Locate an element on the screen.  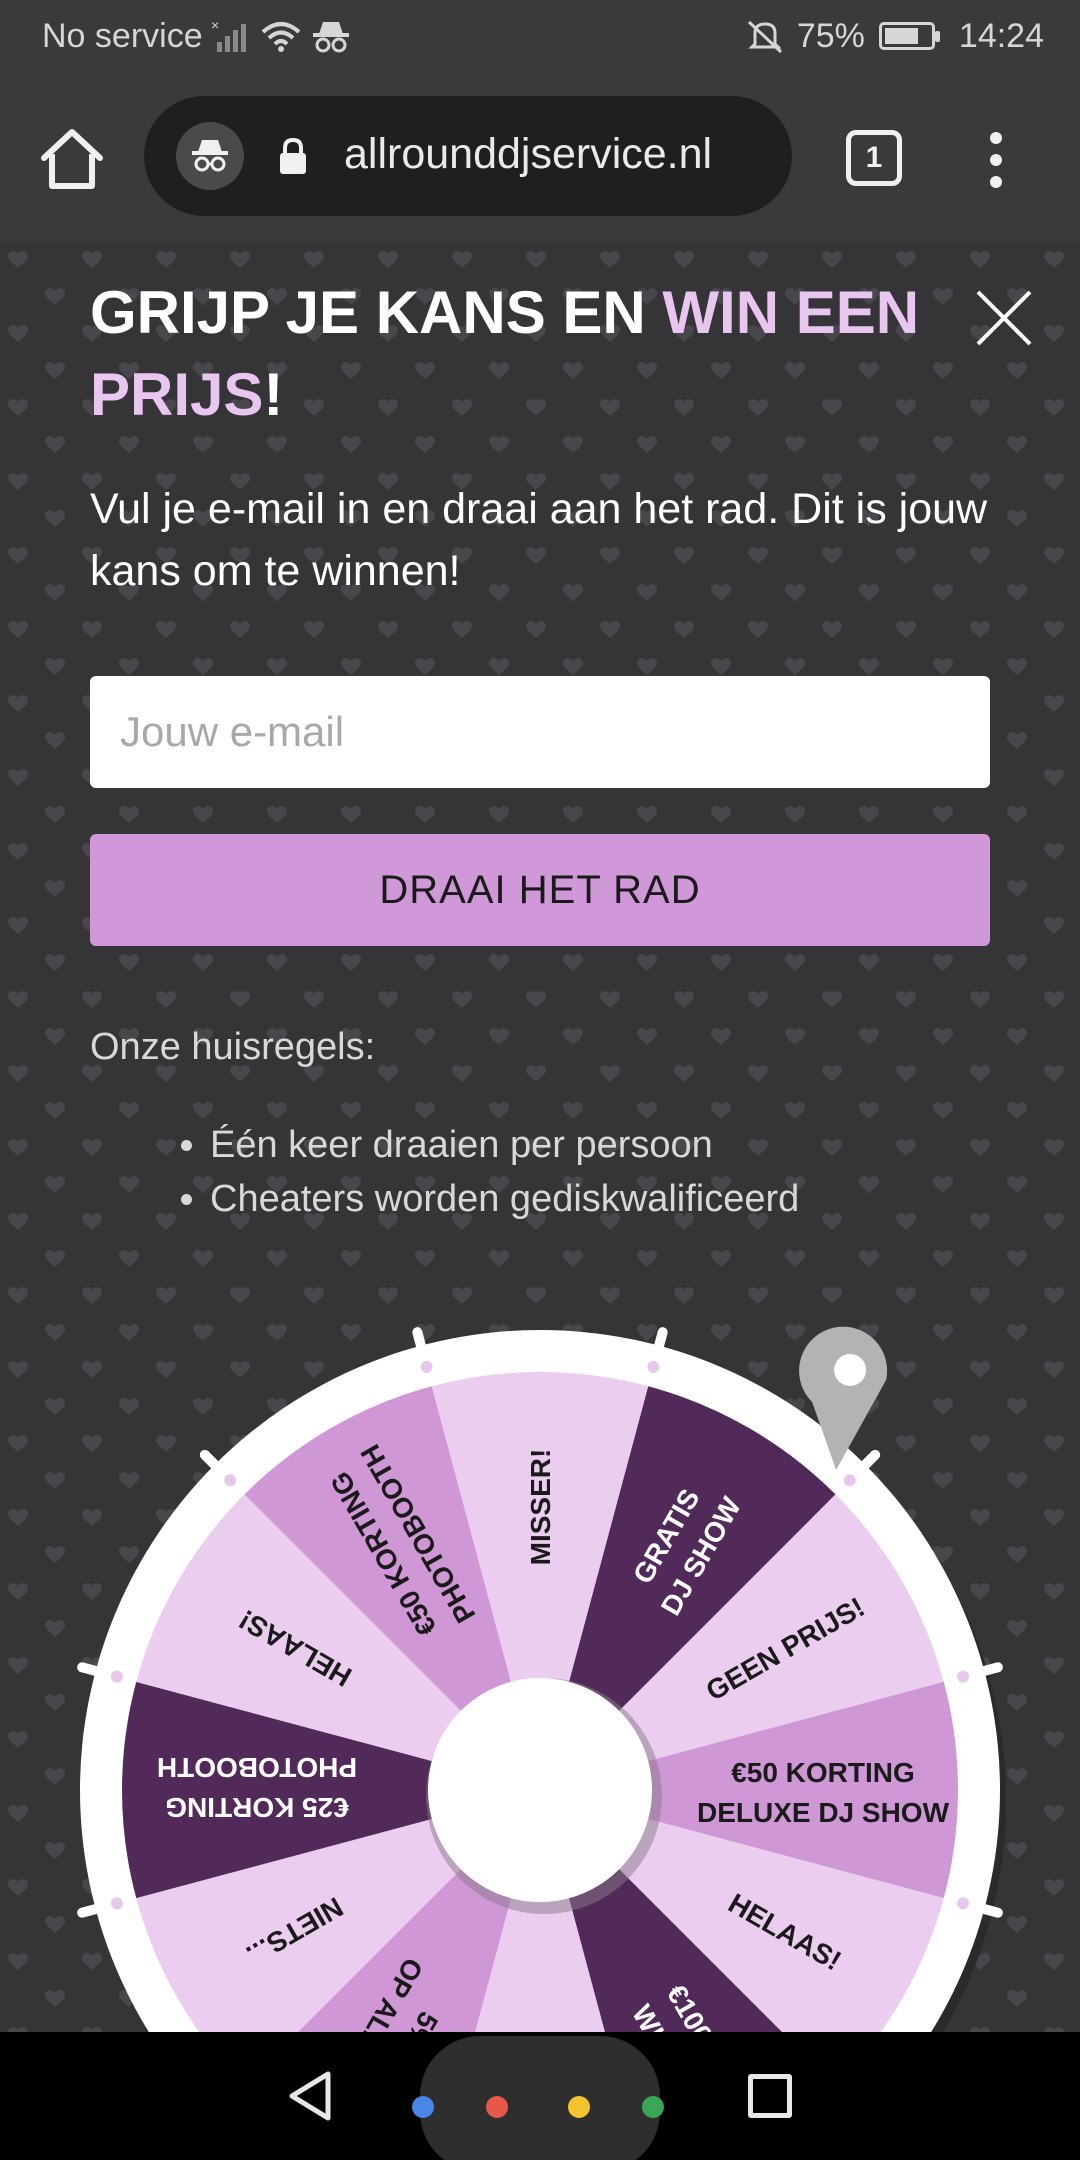
wheel-segment-line2: DELUXE DJ SHOW is located at coordinates (823, 1812).